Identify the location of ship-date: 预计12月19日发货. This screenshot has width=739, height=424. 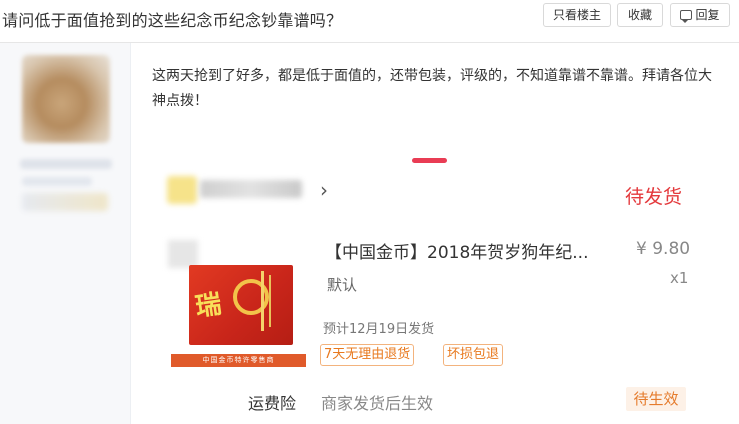
(379, 329).